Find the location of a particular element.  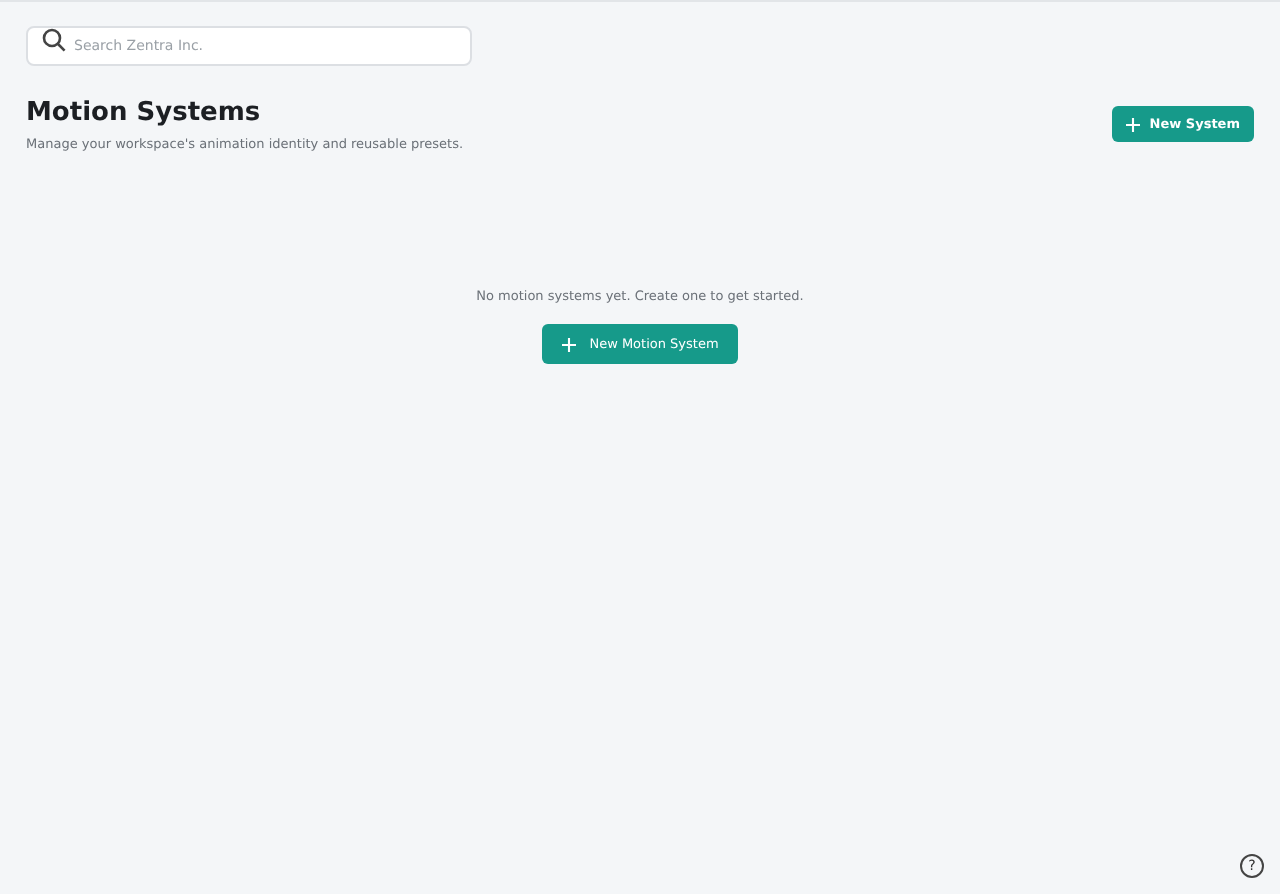

page-title: Motion Systems is located at coordinates (144, 114).